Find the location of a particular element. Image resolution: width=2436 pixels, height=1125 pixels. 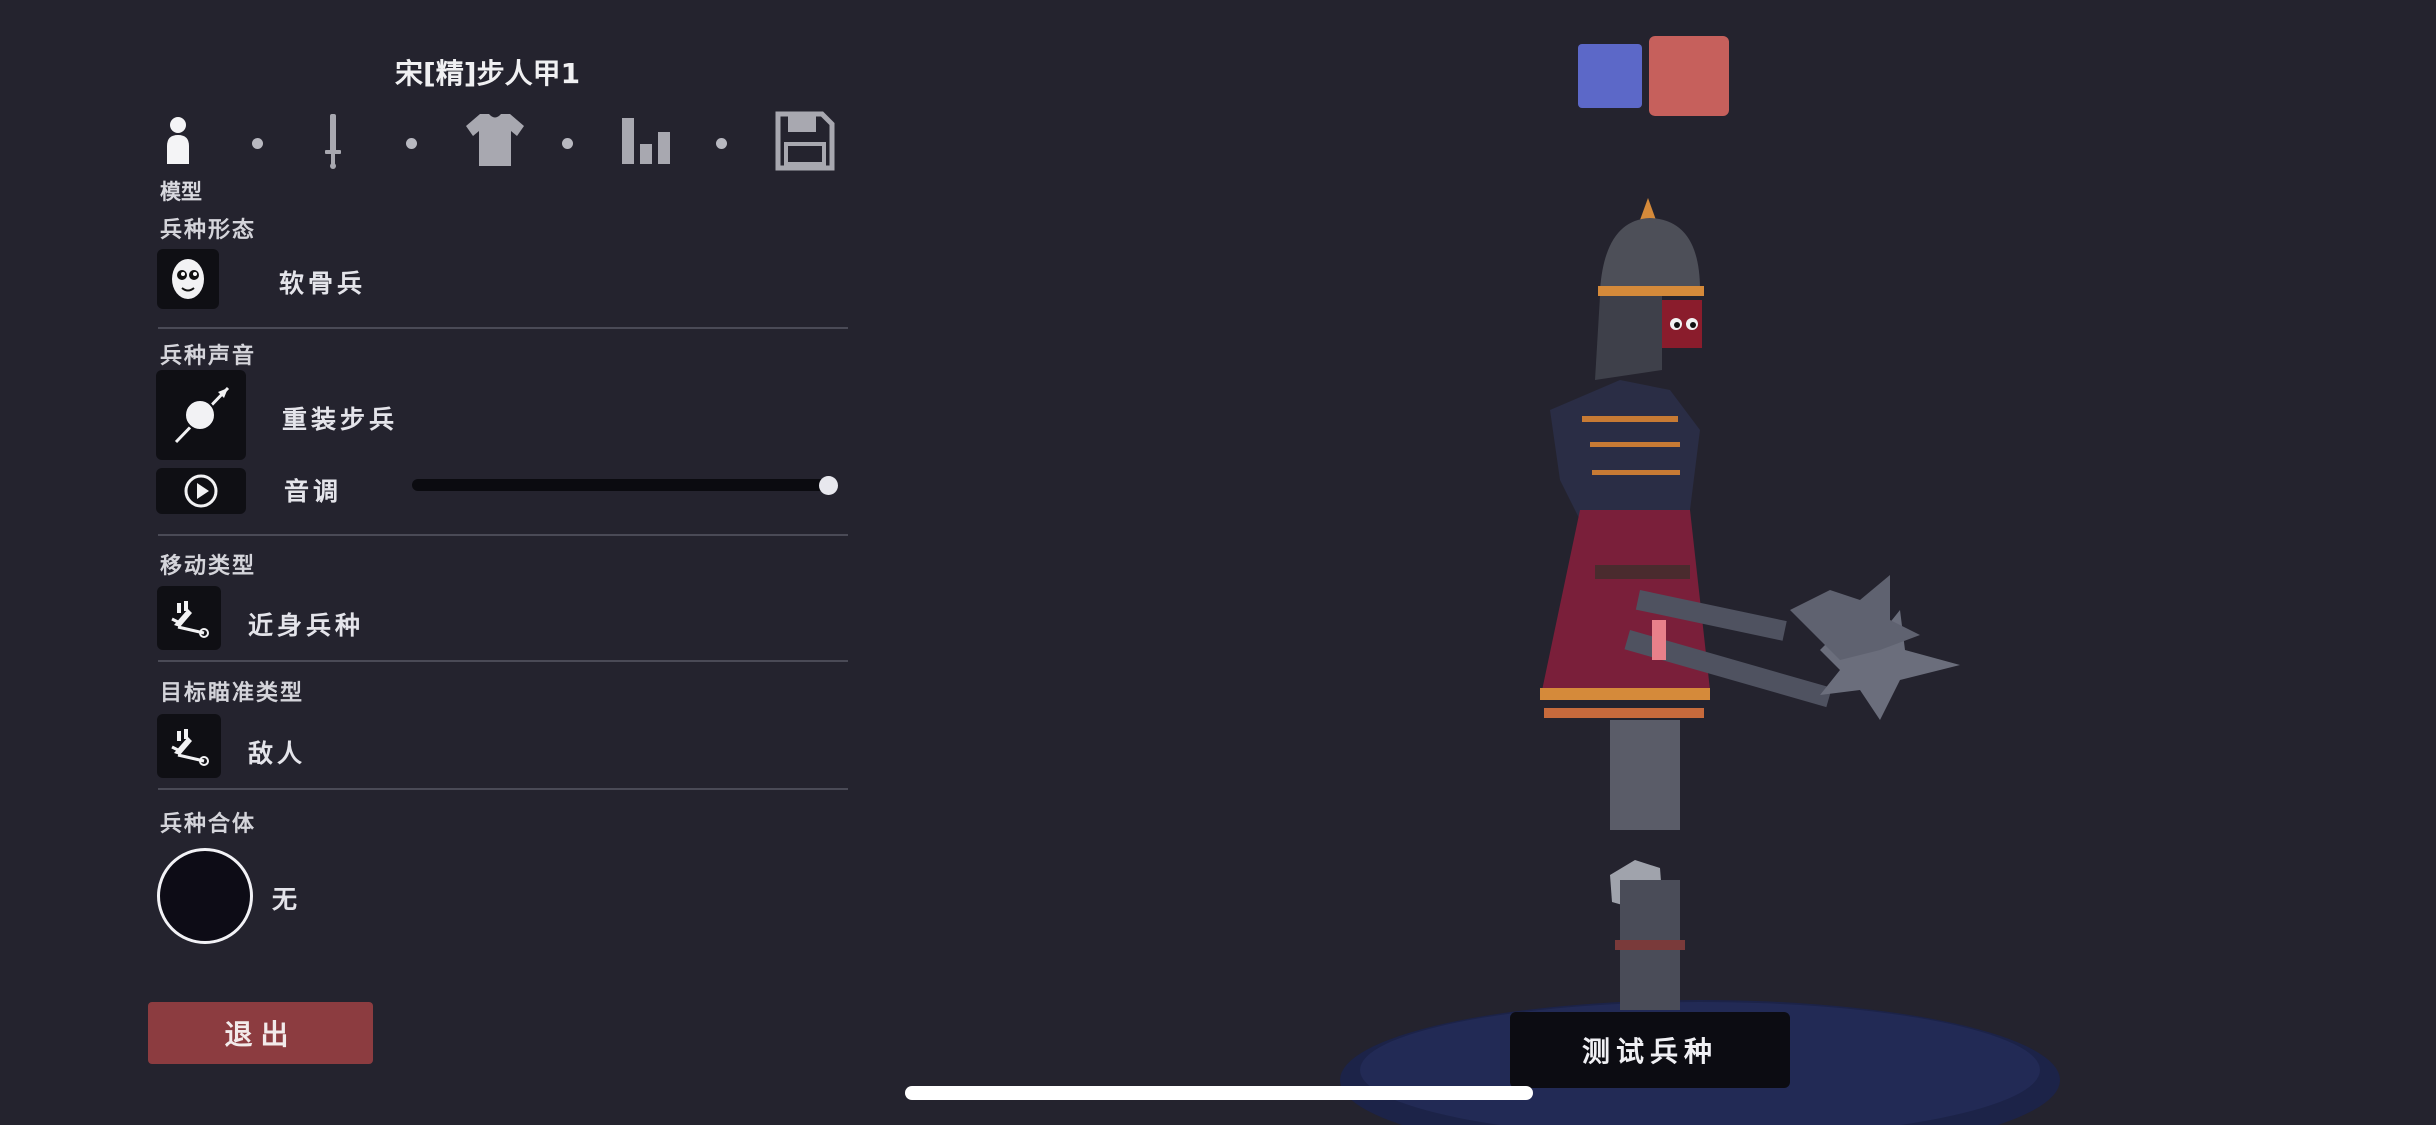

save-icon is located at coordinates (805, 141).